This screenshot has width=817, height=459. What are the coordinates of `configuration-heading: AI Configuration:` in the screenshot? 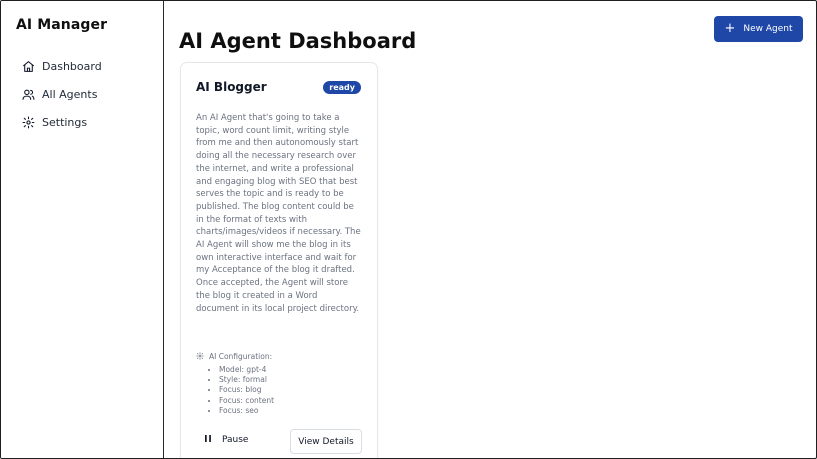 It's located at (241, 356).